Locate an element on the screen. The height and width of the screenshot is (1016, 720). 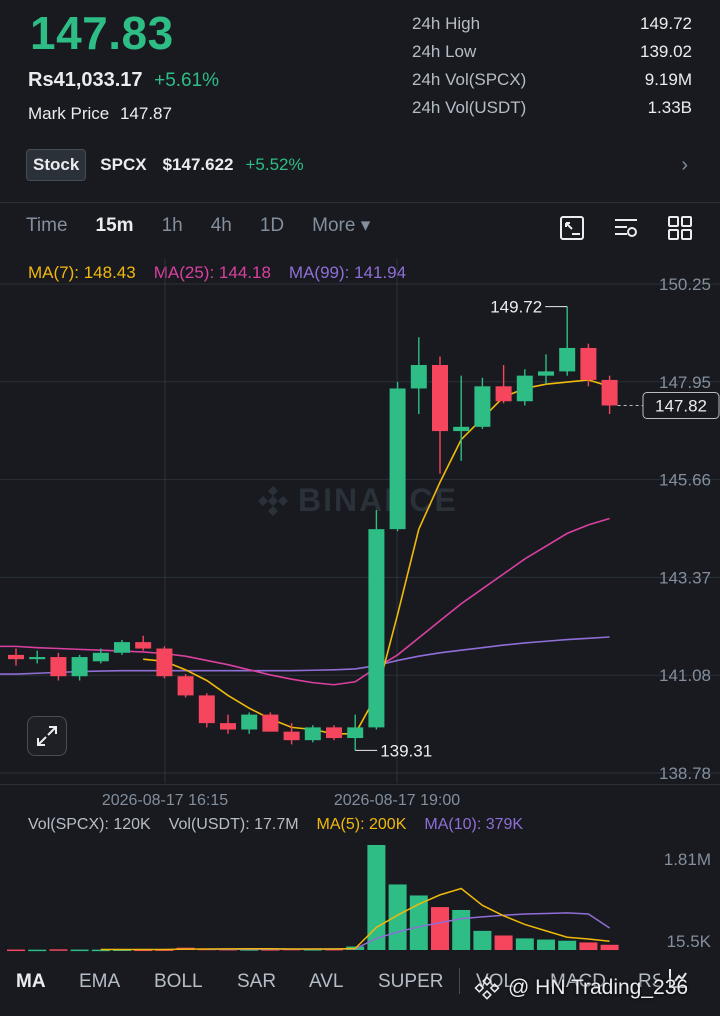
ma25-line is located at coordinates (305, 601).